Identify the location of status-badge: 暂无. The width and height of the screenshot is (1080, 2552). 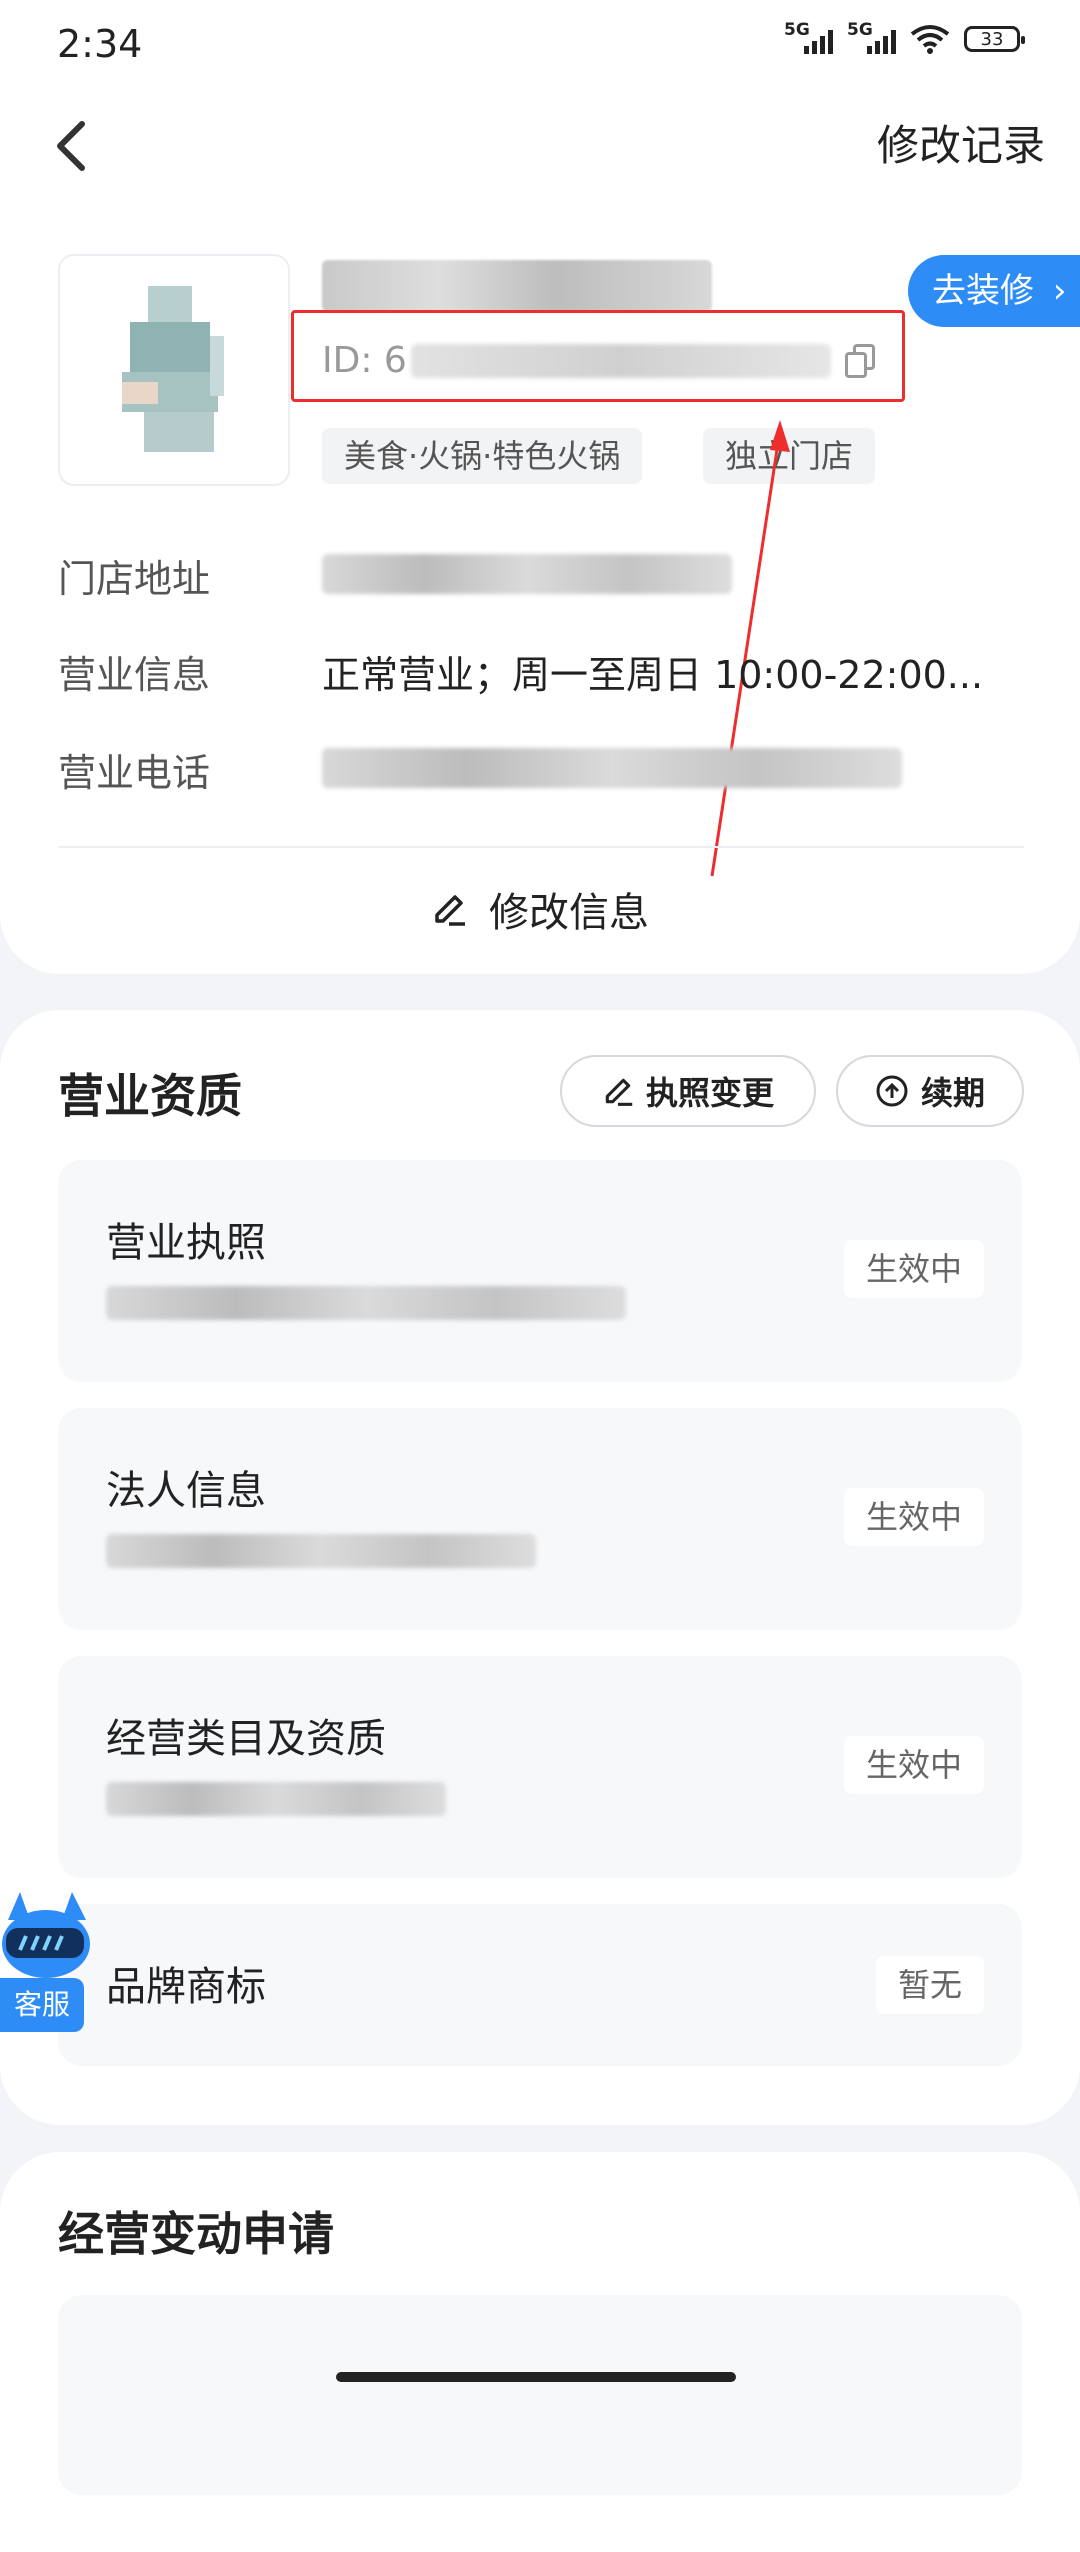
(929, 1985).